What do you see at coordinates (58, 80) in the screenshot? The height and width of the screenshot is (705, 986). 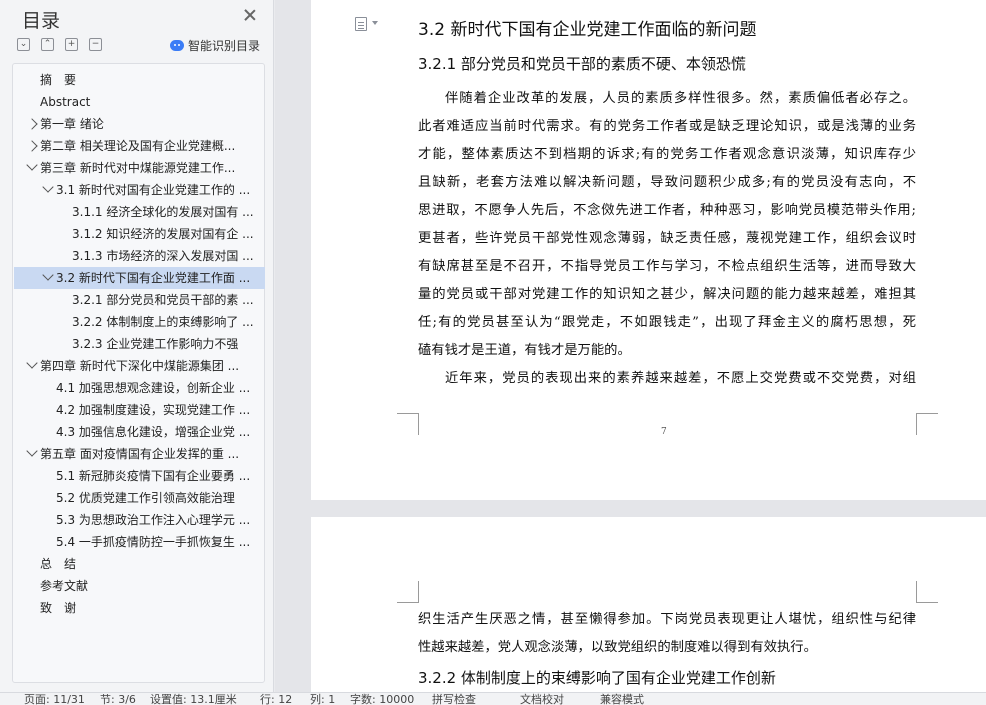 I see `toc-item-label: 摘 要` at bounding box center [58, 80].